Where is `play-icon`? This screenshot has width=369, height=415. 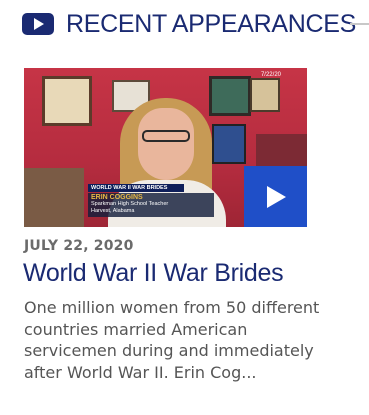 play-icon is located at coordinates (276, 196).